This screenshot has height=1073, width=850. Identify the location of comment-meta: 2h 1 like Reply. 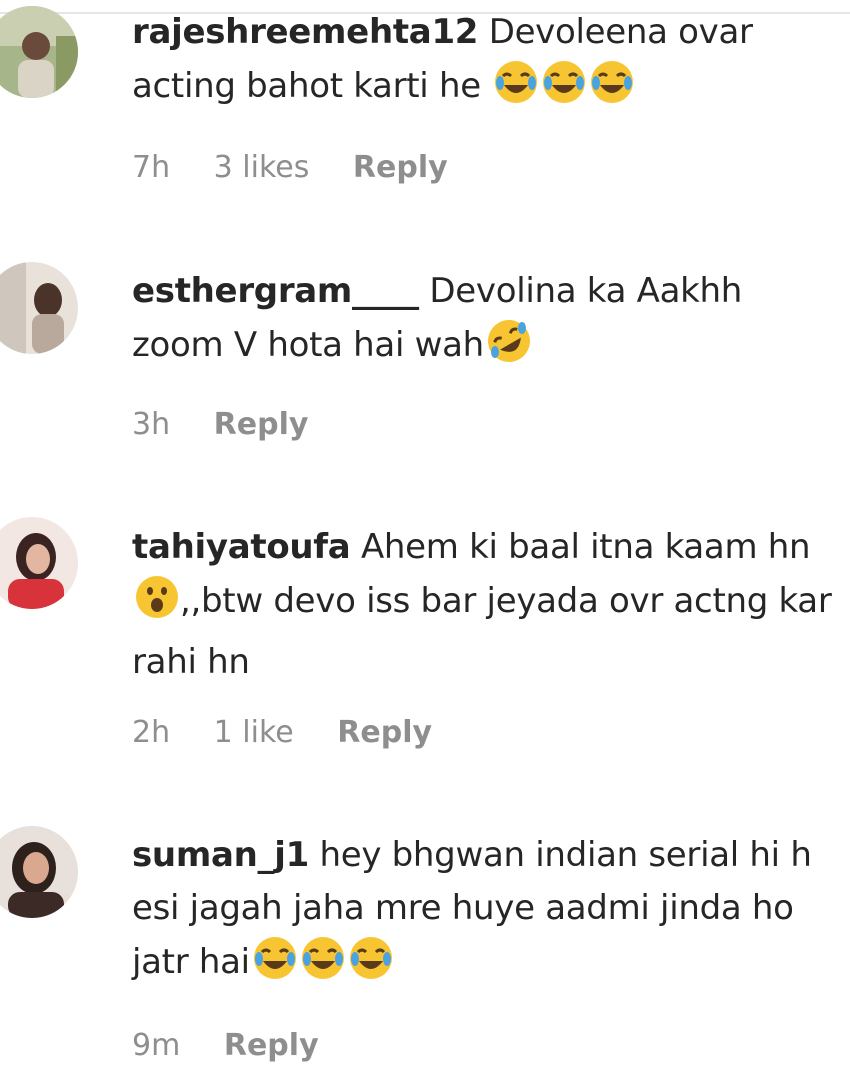
(299, 732).